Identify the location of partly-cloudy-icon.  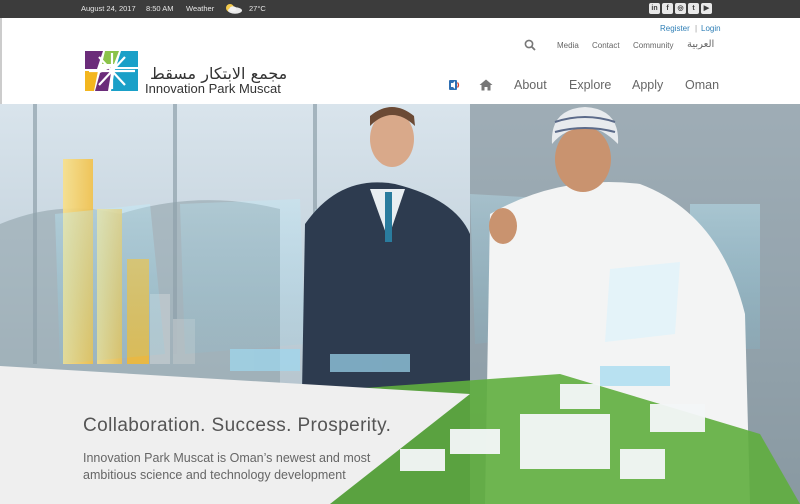
(234, 9).